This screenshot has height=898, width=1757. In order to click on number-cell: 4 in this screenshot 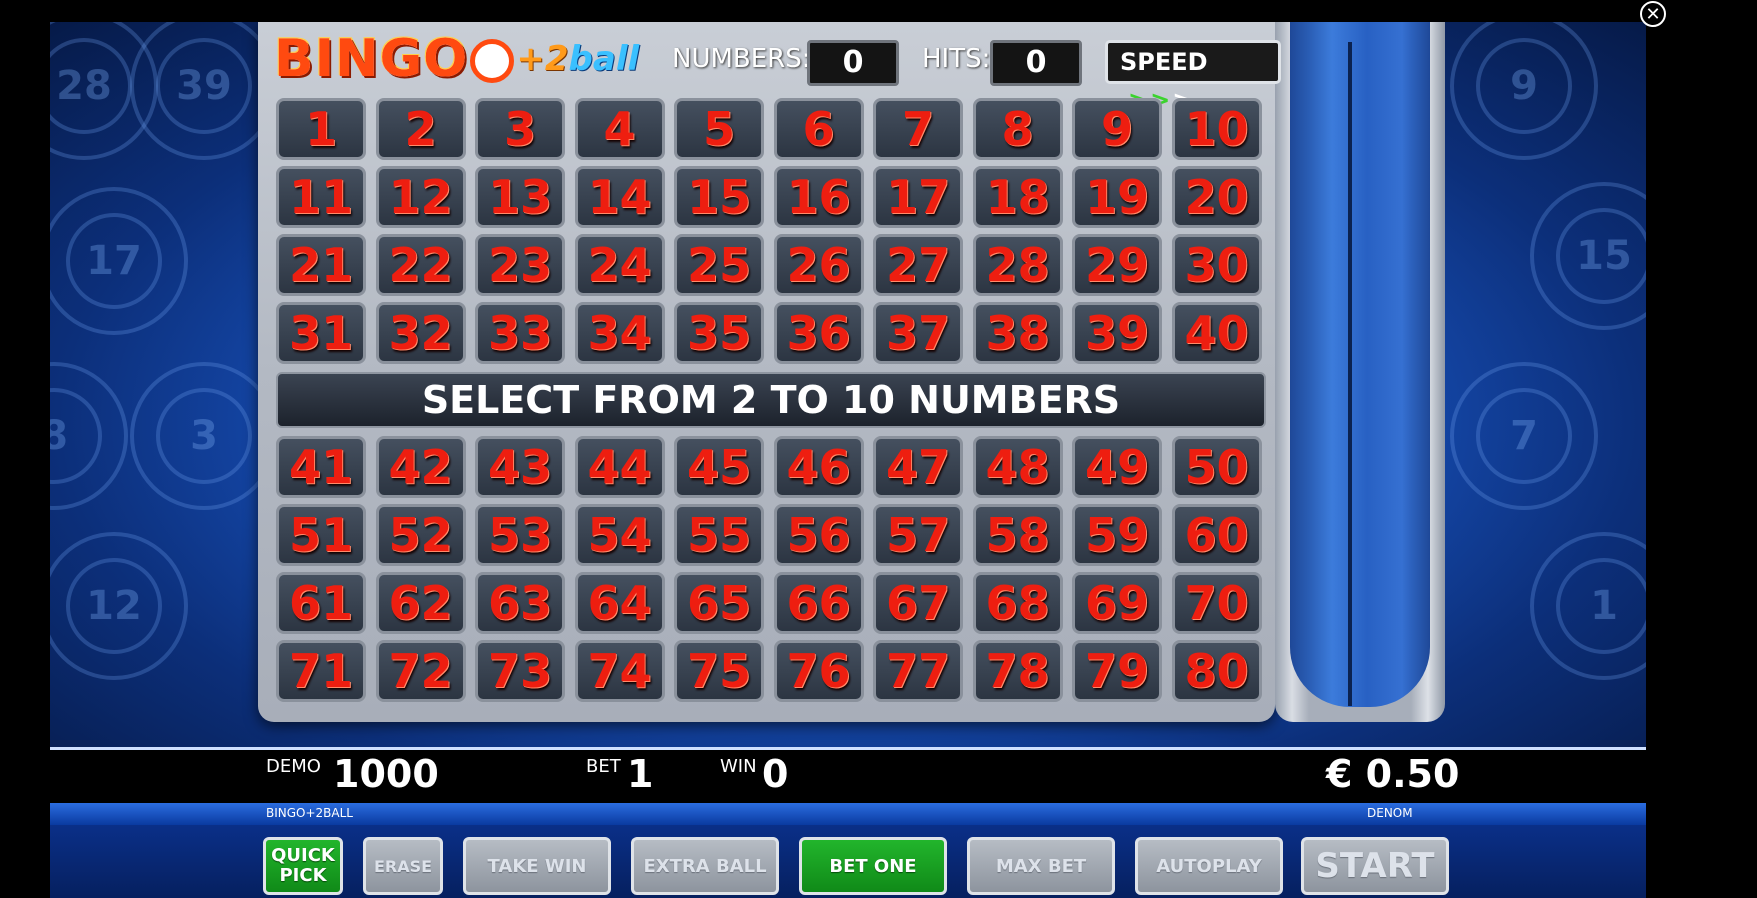, I will do `click(619, 129)`.